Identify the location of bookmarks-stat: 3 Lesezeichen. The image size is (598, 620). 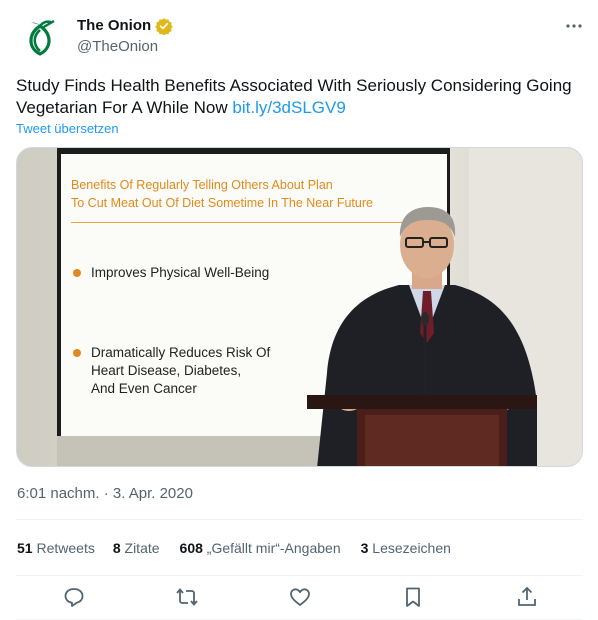
(406, 548).